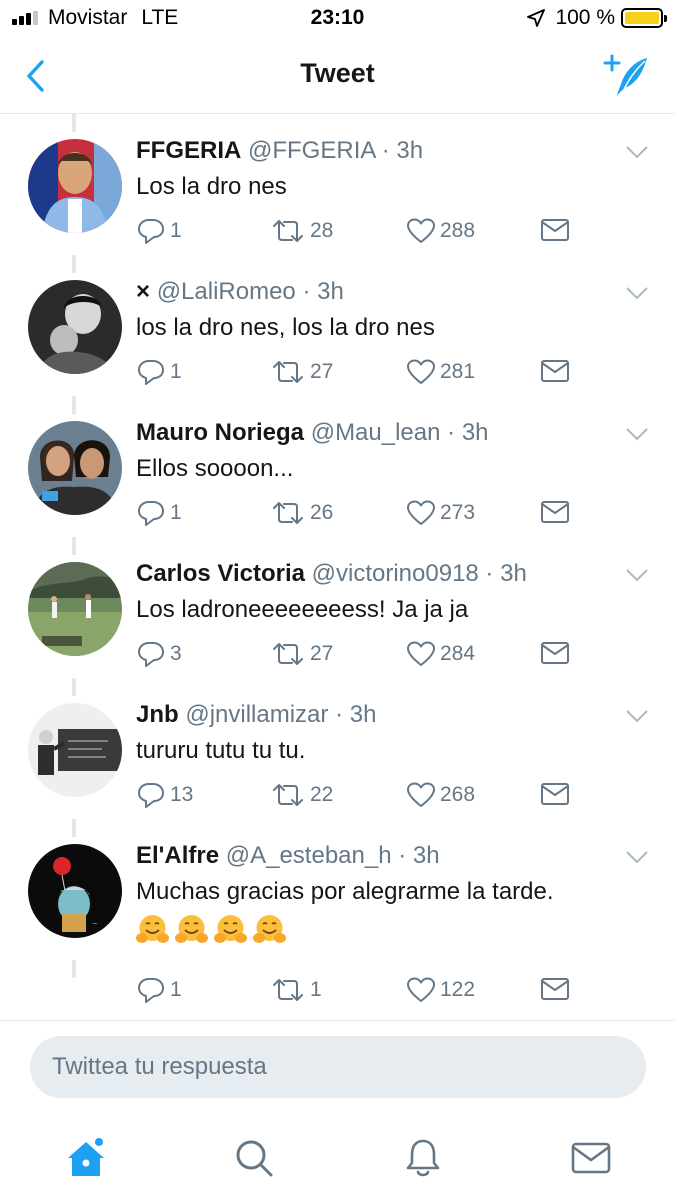  What do you see at coordinates (177, 855) in the screenshot?
I see `author-name: El'Alfre` at bounding box center [177, 855].